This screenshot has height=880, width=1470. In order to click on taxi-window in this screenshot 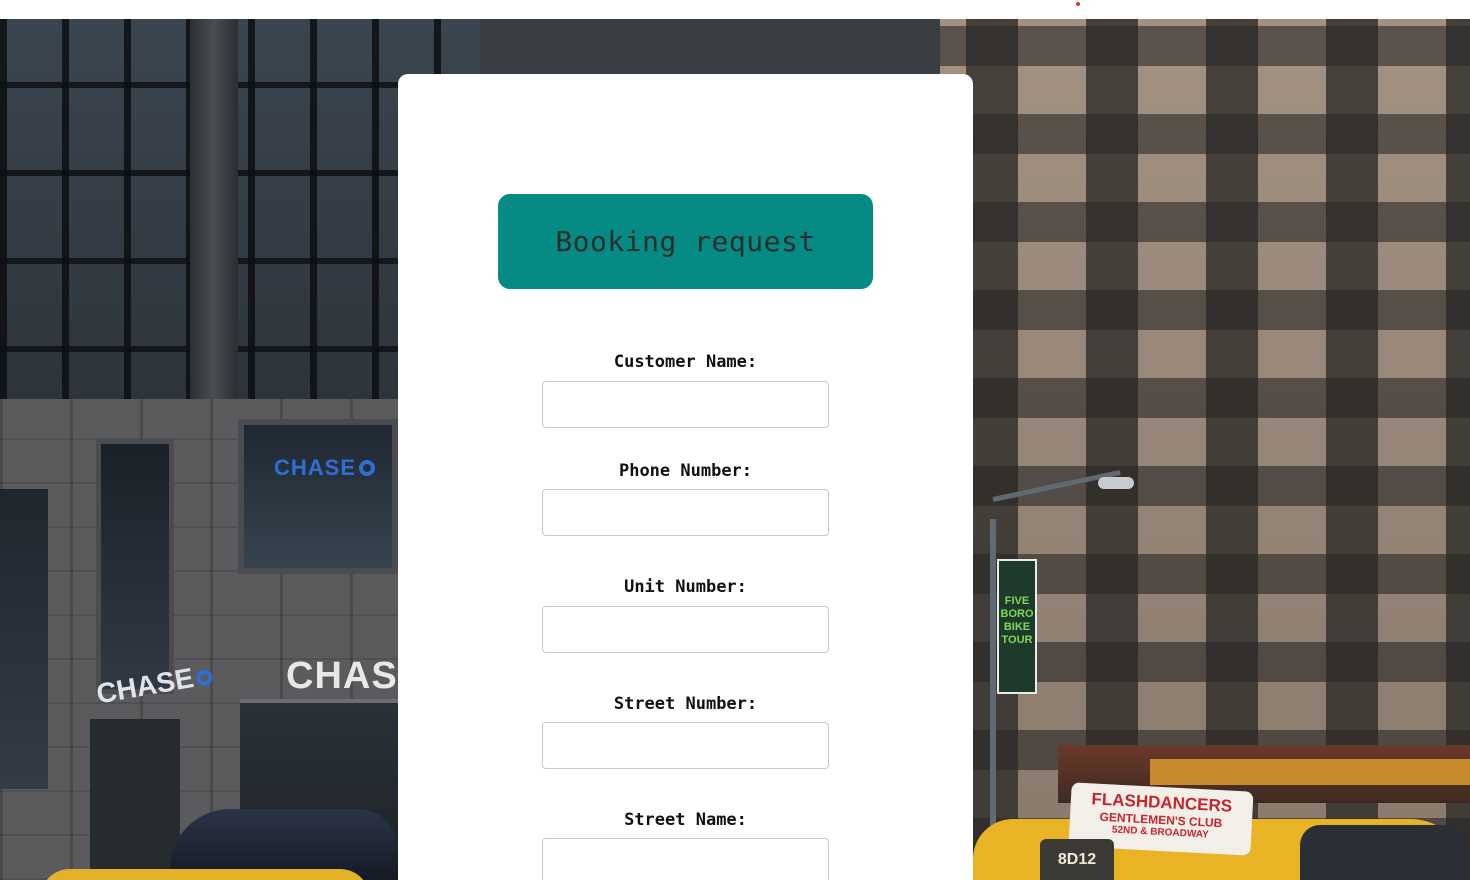, I will do `click(1385, 852)`.